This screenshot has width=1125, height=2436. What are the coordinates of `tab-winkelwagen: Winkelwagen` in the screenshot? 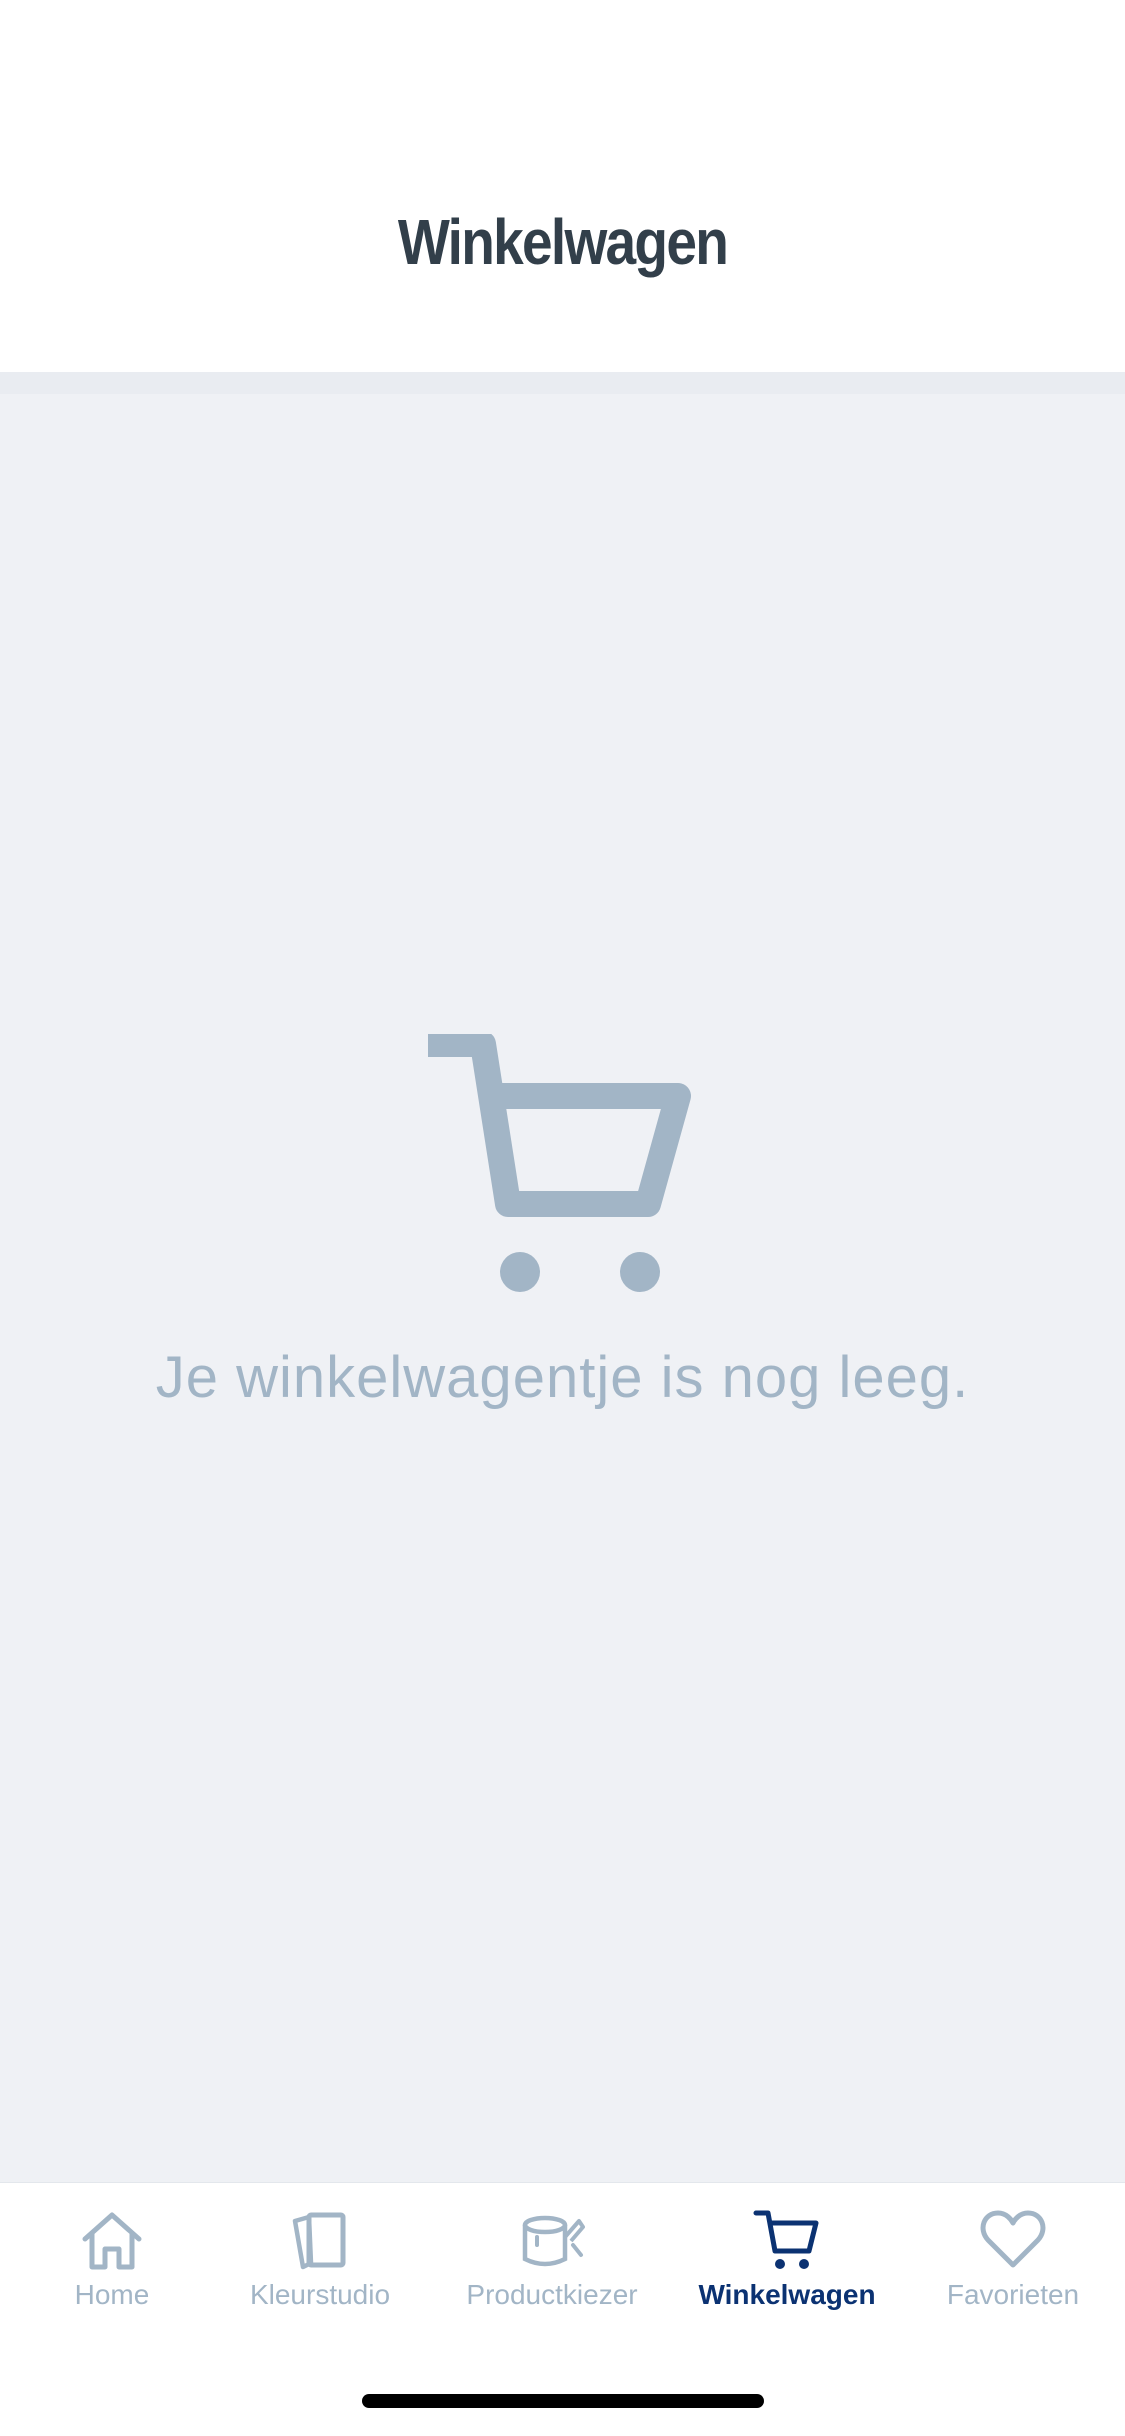 It's located at (787, 2267).